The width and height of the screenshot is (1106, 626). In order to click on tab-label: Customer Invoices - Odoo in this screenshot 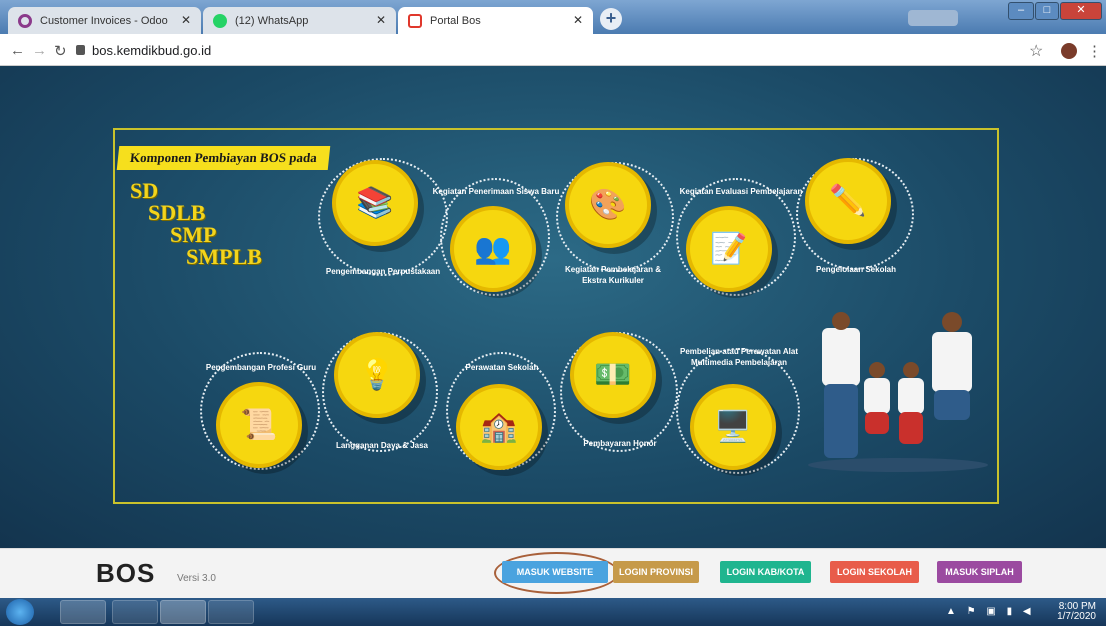, I will do `click(104, 20)`.